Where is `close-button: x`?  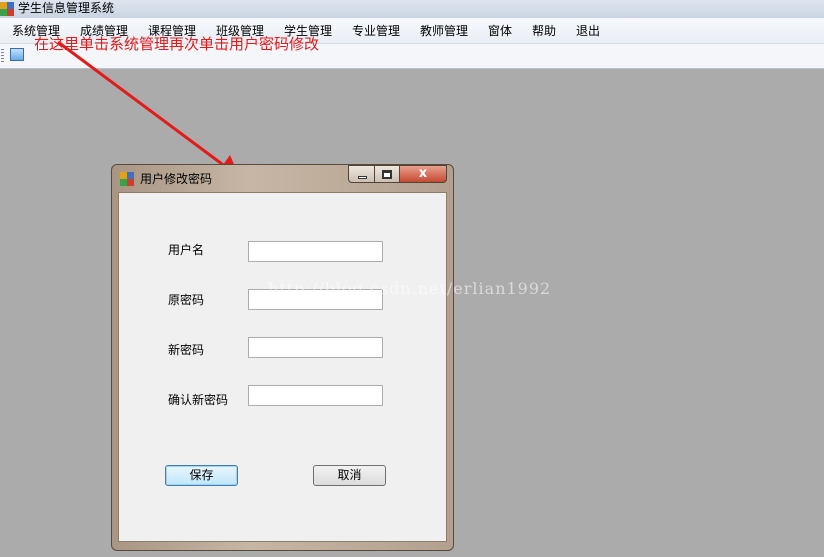 close-button: x is located at coordinates (423, 174).